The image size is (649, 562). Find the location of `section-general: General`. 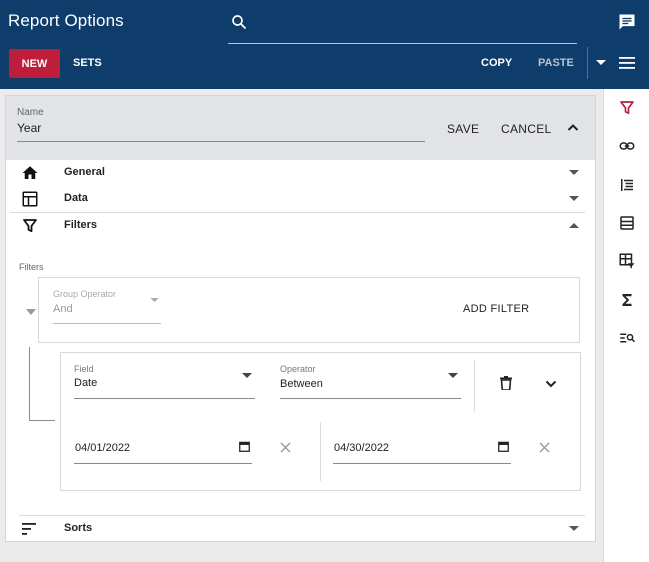

section-general: General is located at coordinates (300, 173).